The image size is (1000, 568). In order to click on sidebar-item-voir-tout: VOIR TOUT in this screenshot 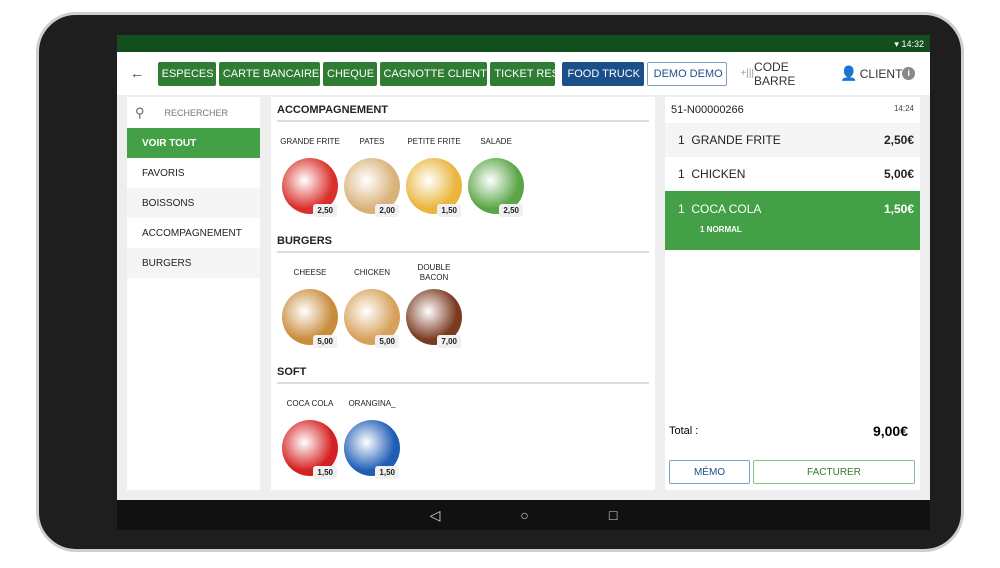, I will do `click(193, 143)`.